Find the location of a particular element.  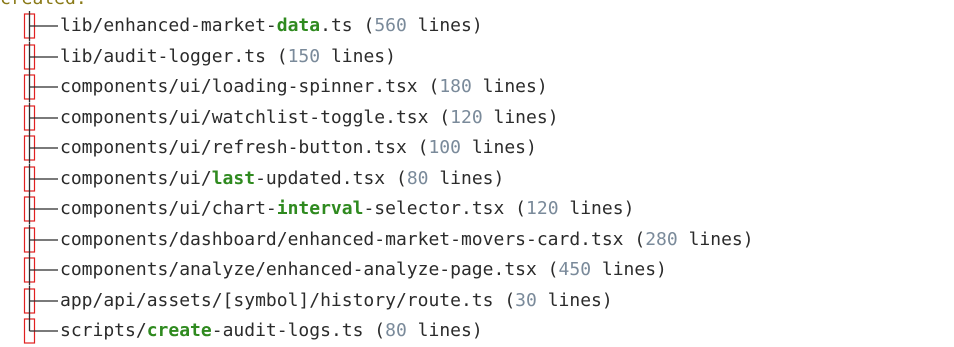

line-count-number: 450 is located at coordinates (575, 269).